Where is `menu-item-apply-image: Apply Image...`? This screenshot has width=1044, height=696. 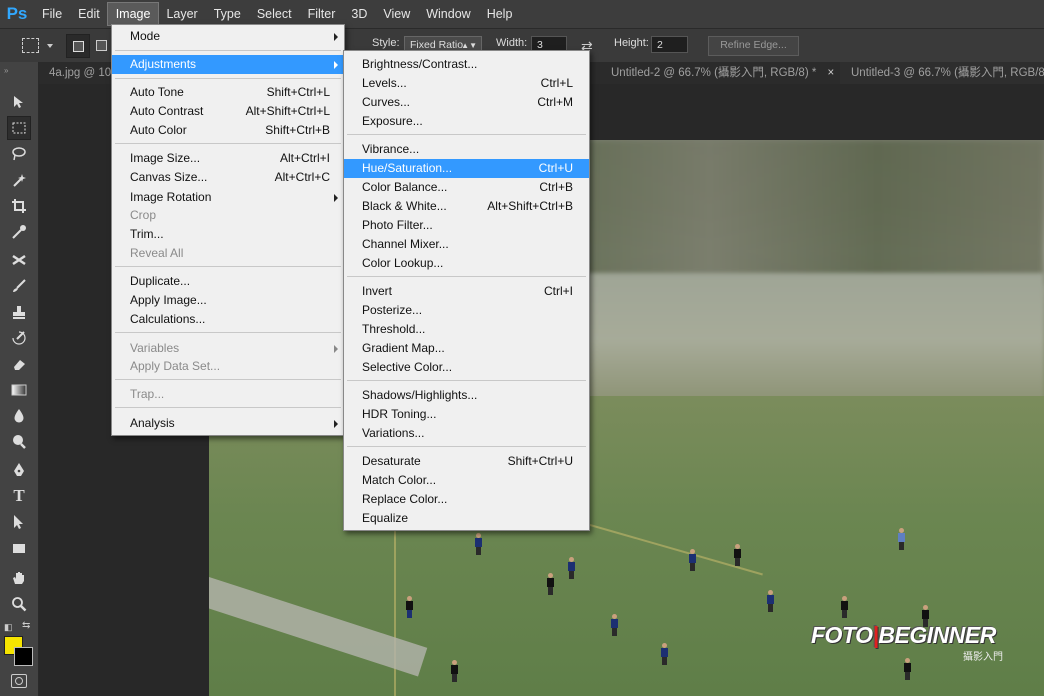 menu-item-apply-image: Apply Image... is located at coordinates (228, 300).